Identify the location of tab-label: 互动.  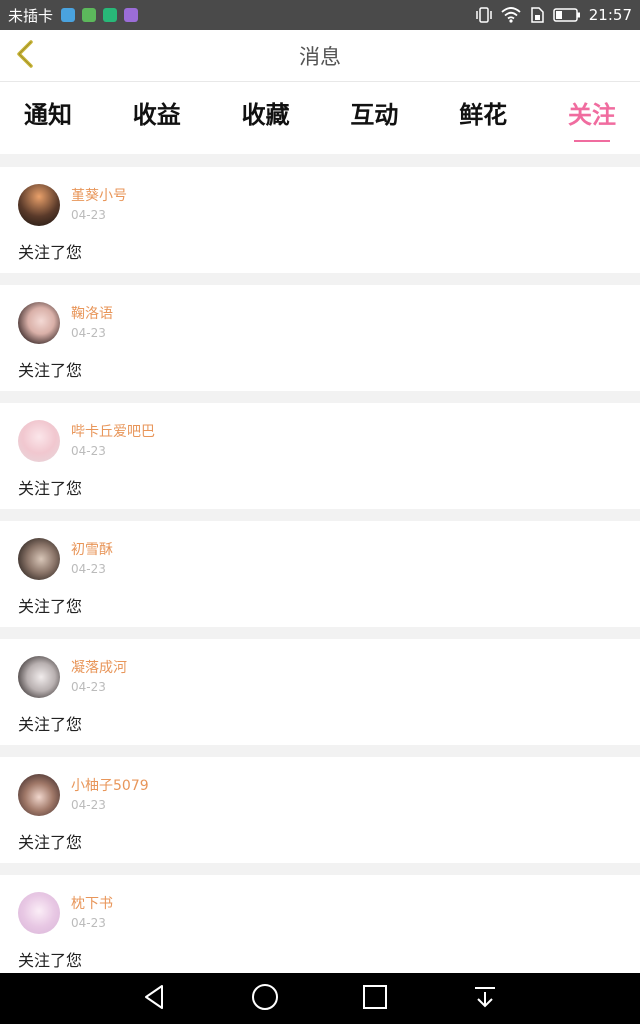
(374, 115).